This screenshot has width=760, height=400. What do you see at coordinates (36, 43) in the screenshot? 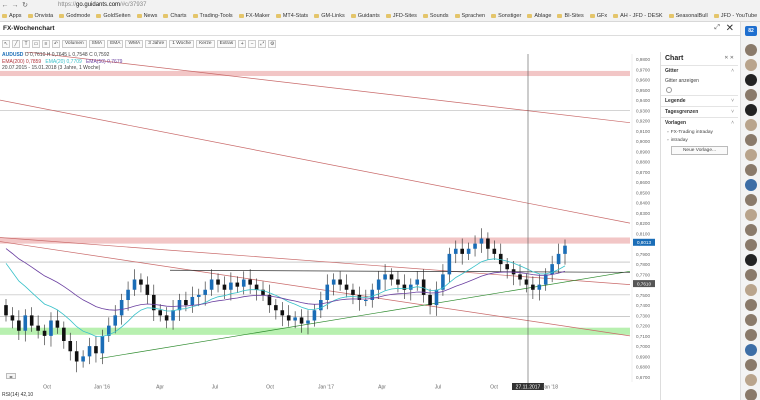
I see `shape-tool-icon: ▭` at bounding box center [36, 43].